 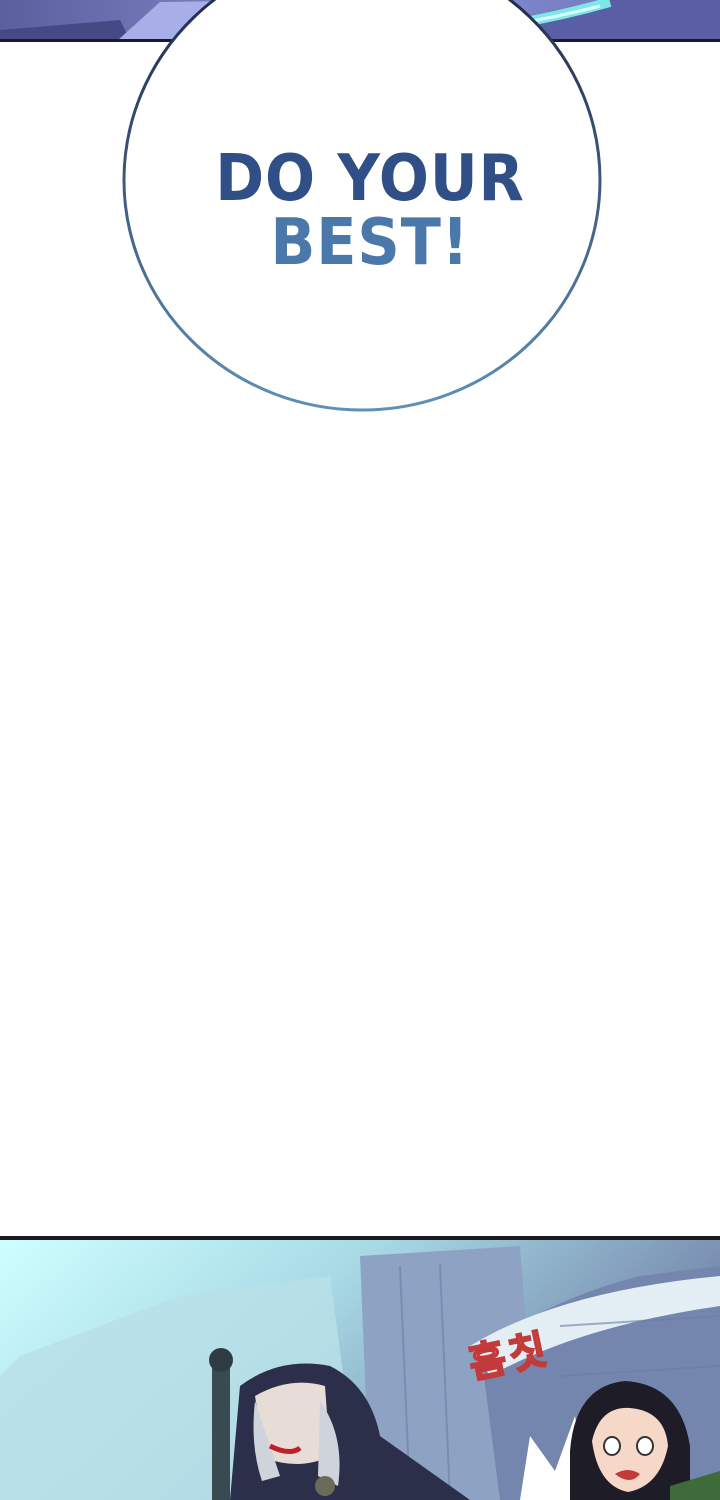 I want to click on speech-line-2: BEST!, so click(x=370, y=243).